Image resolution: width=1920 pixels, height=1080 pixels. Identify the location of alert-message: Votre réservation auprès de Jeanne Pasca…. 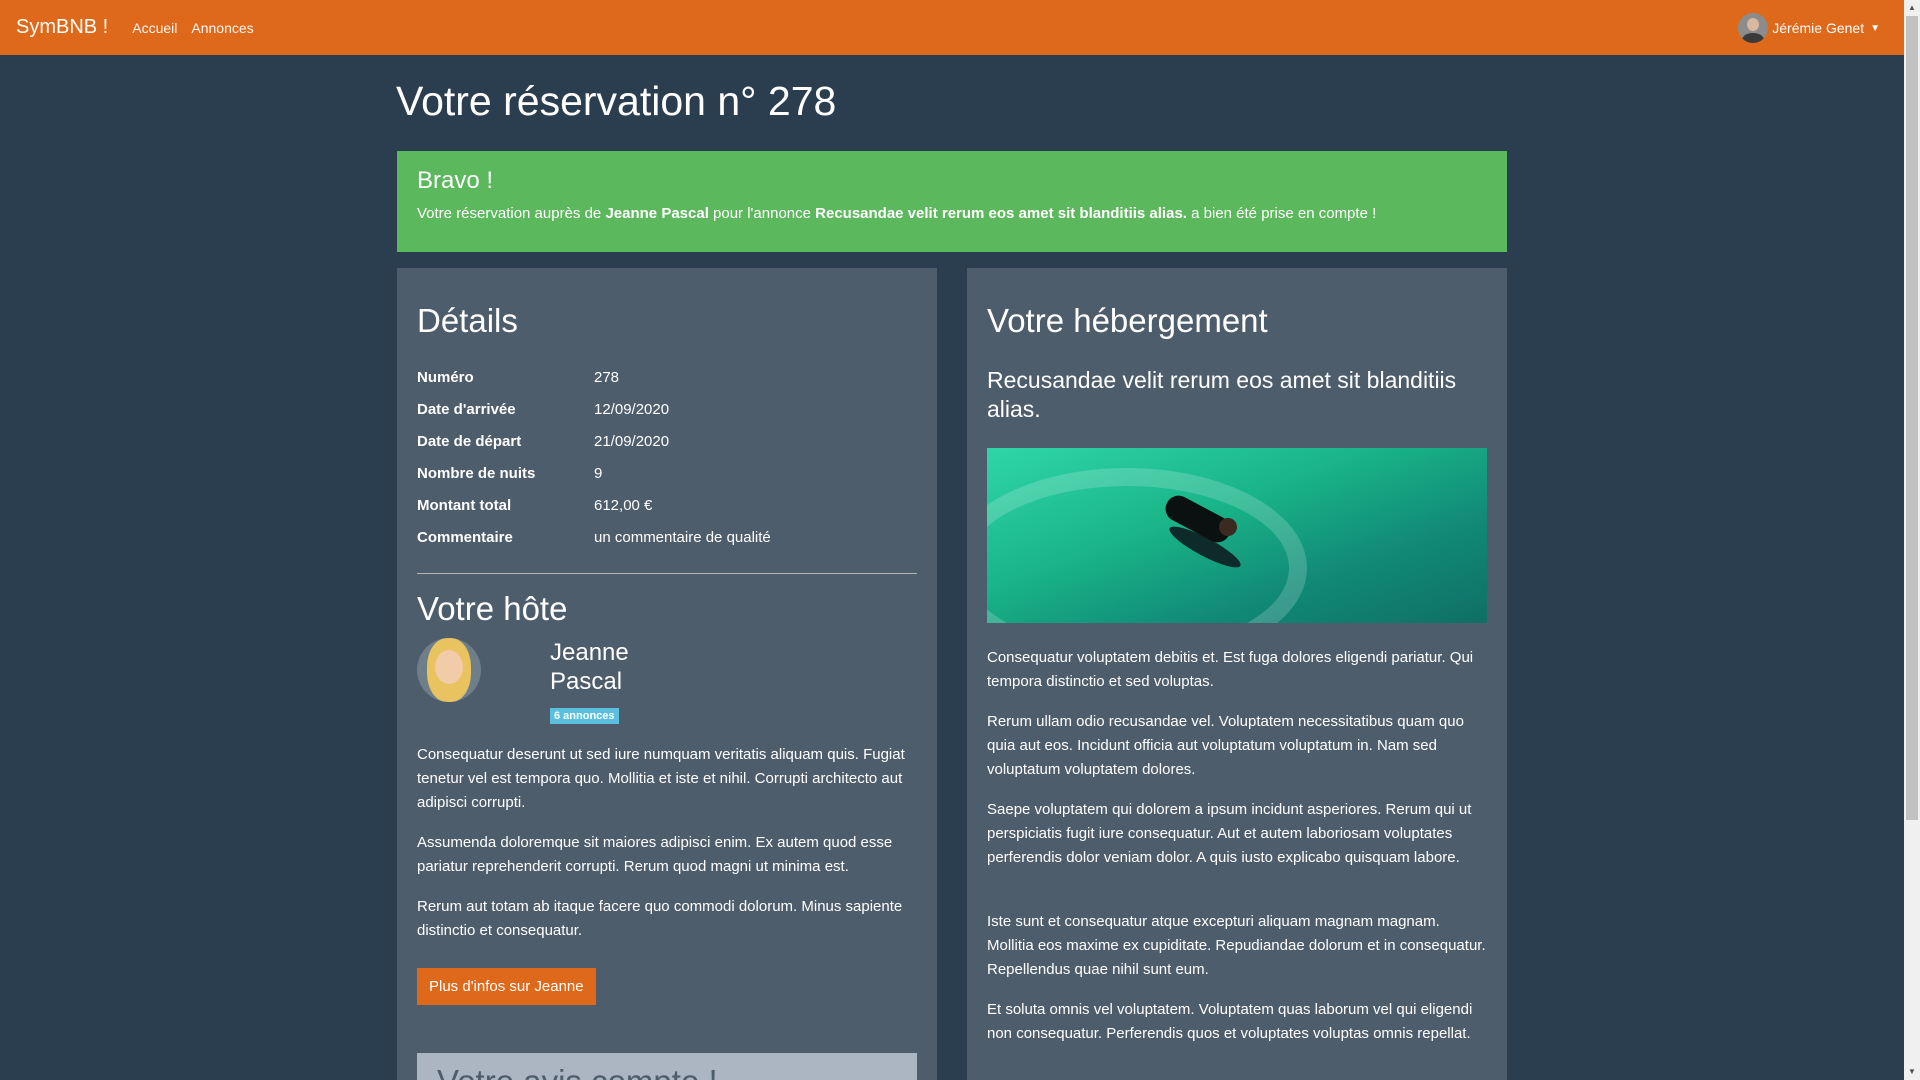
(952, 213).